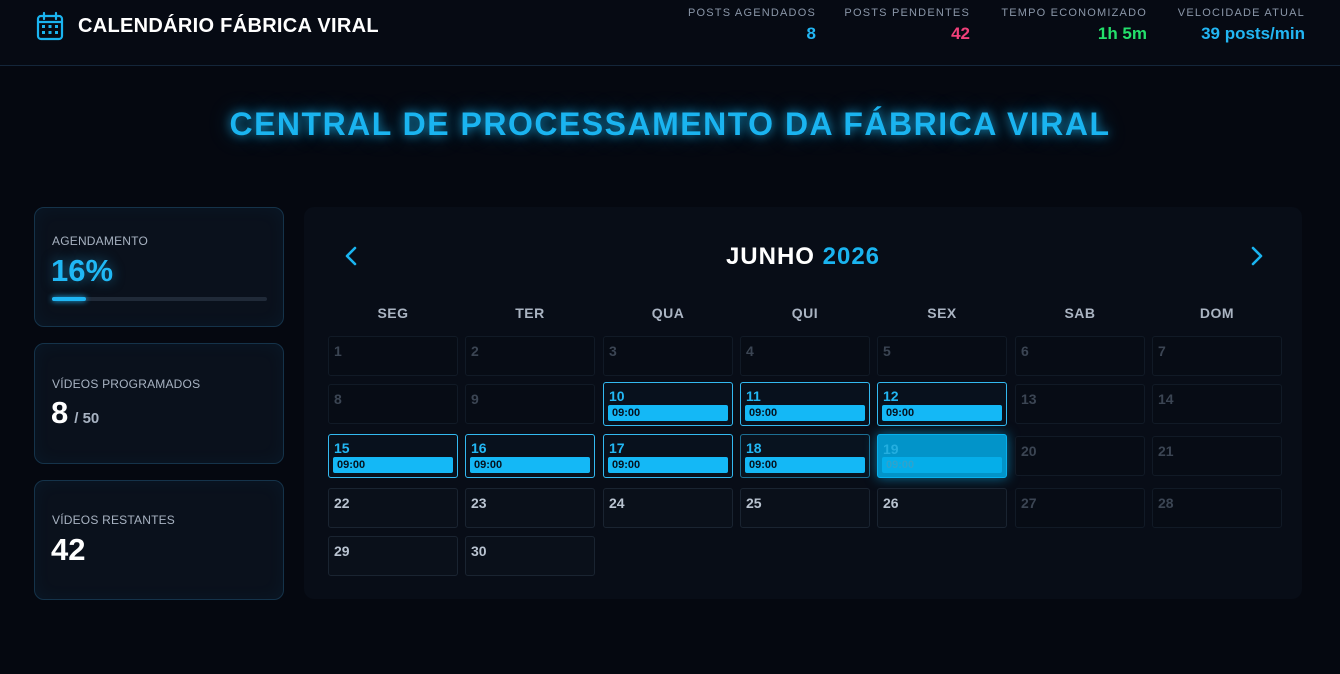 This screenshot has height=674, width=1340. What do you see at coordinates (159, 299) in the screenshot?
I see `progress-bar` at bounding box center [159, 299].